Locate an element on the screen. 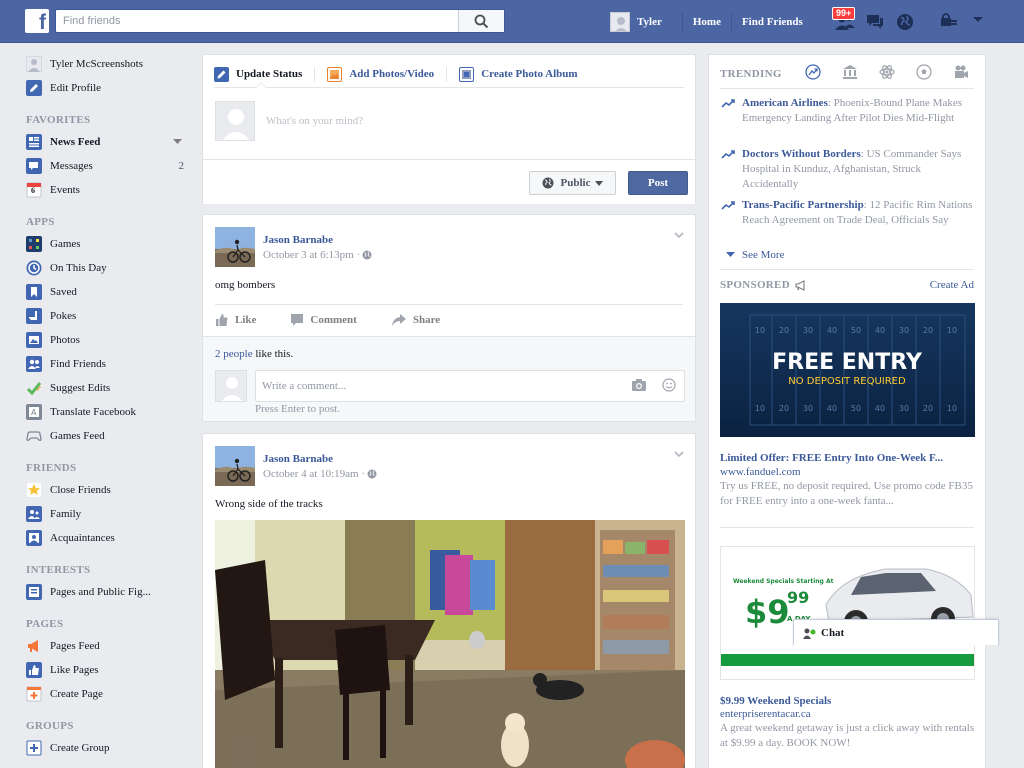 The width and height of the screenshot is (1024, 768). apps-heading: APPS is located at coordinates (106, 220).